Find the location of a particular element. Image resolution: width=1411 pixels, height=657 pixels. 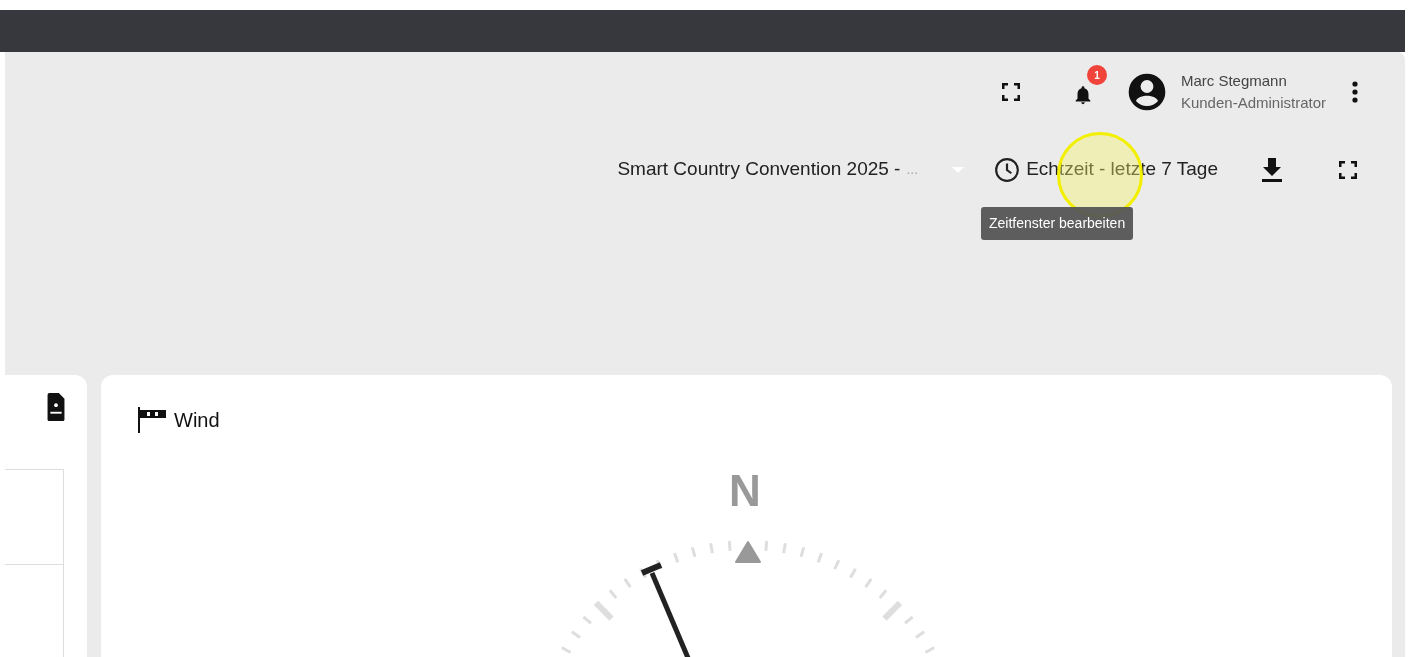

notification-badge: 1 is located at coordinates (1096, 75).